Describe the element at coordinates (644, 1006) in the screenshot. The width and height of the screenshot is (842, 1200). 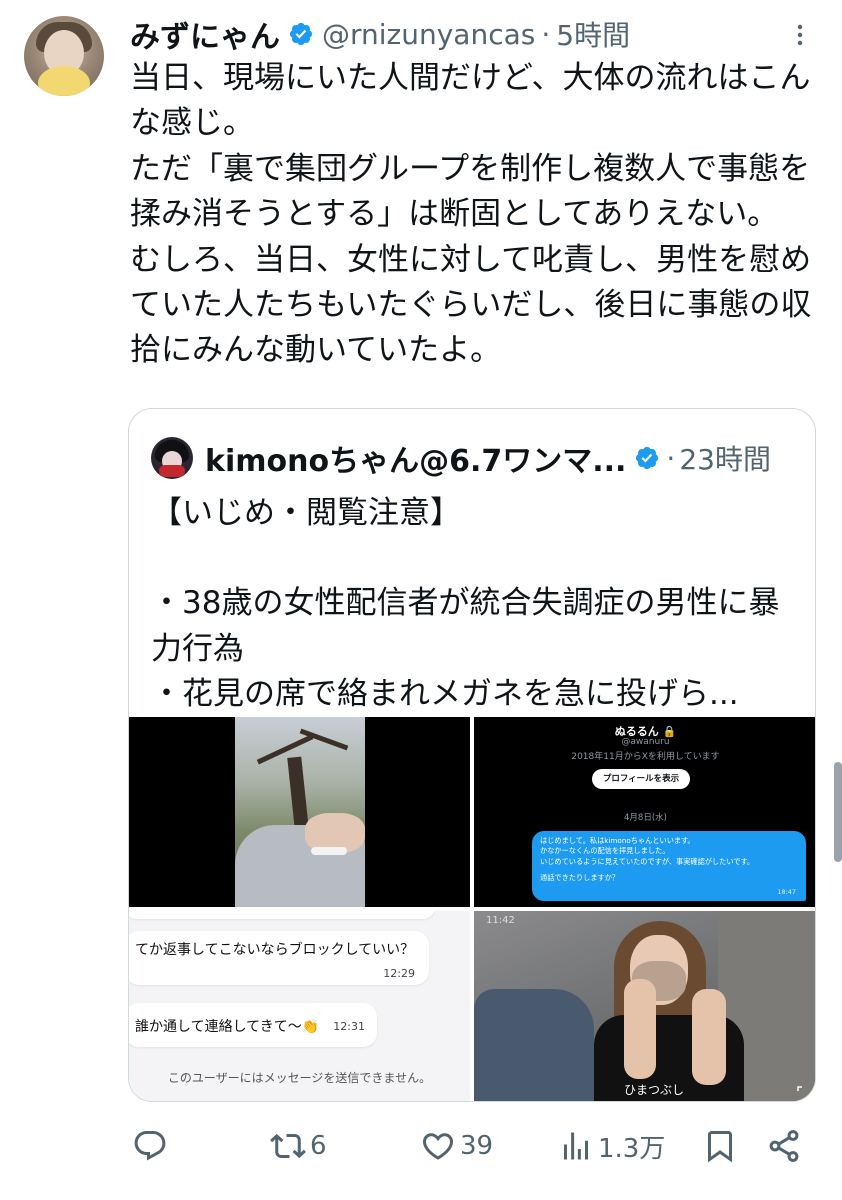
I see `media-indoor-photo: 11:42 ひまつぶし` at that location.